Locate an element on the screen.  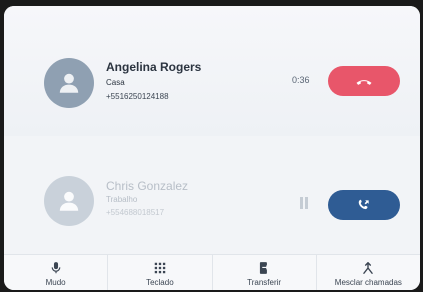
pause-icon is located at coordinates (304, 203).